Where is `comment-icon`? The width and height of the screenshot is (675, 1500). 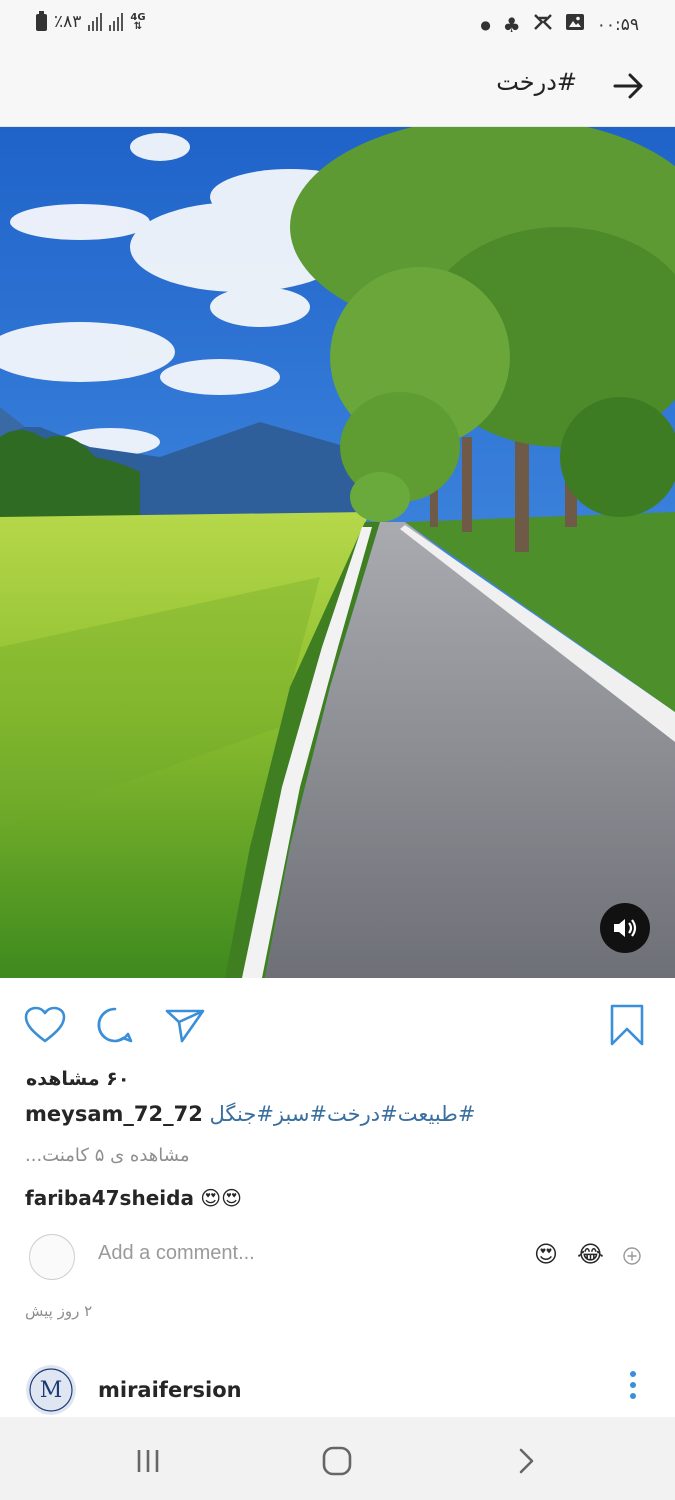
comment-icon is located at coordinates (115, 1025).